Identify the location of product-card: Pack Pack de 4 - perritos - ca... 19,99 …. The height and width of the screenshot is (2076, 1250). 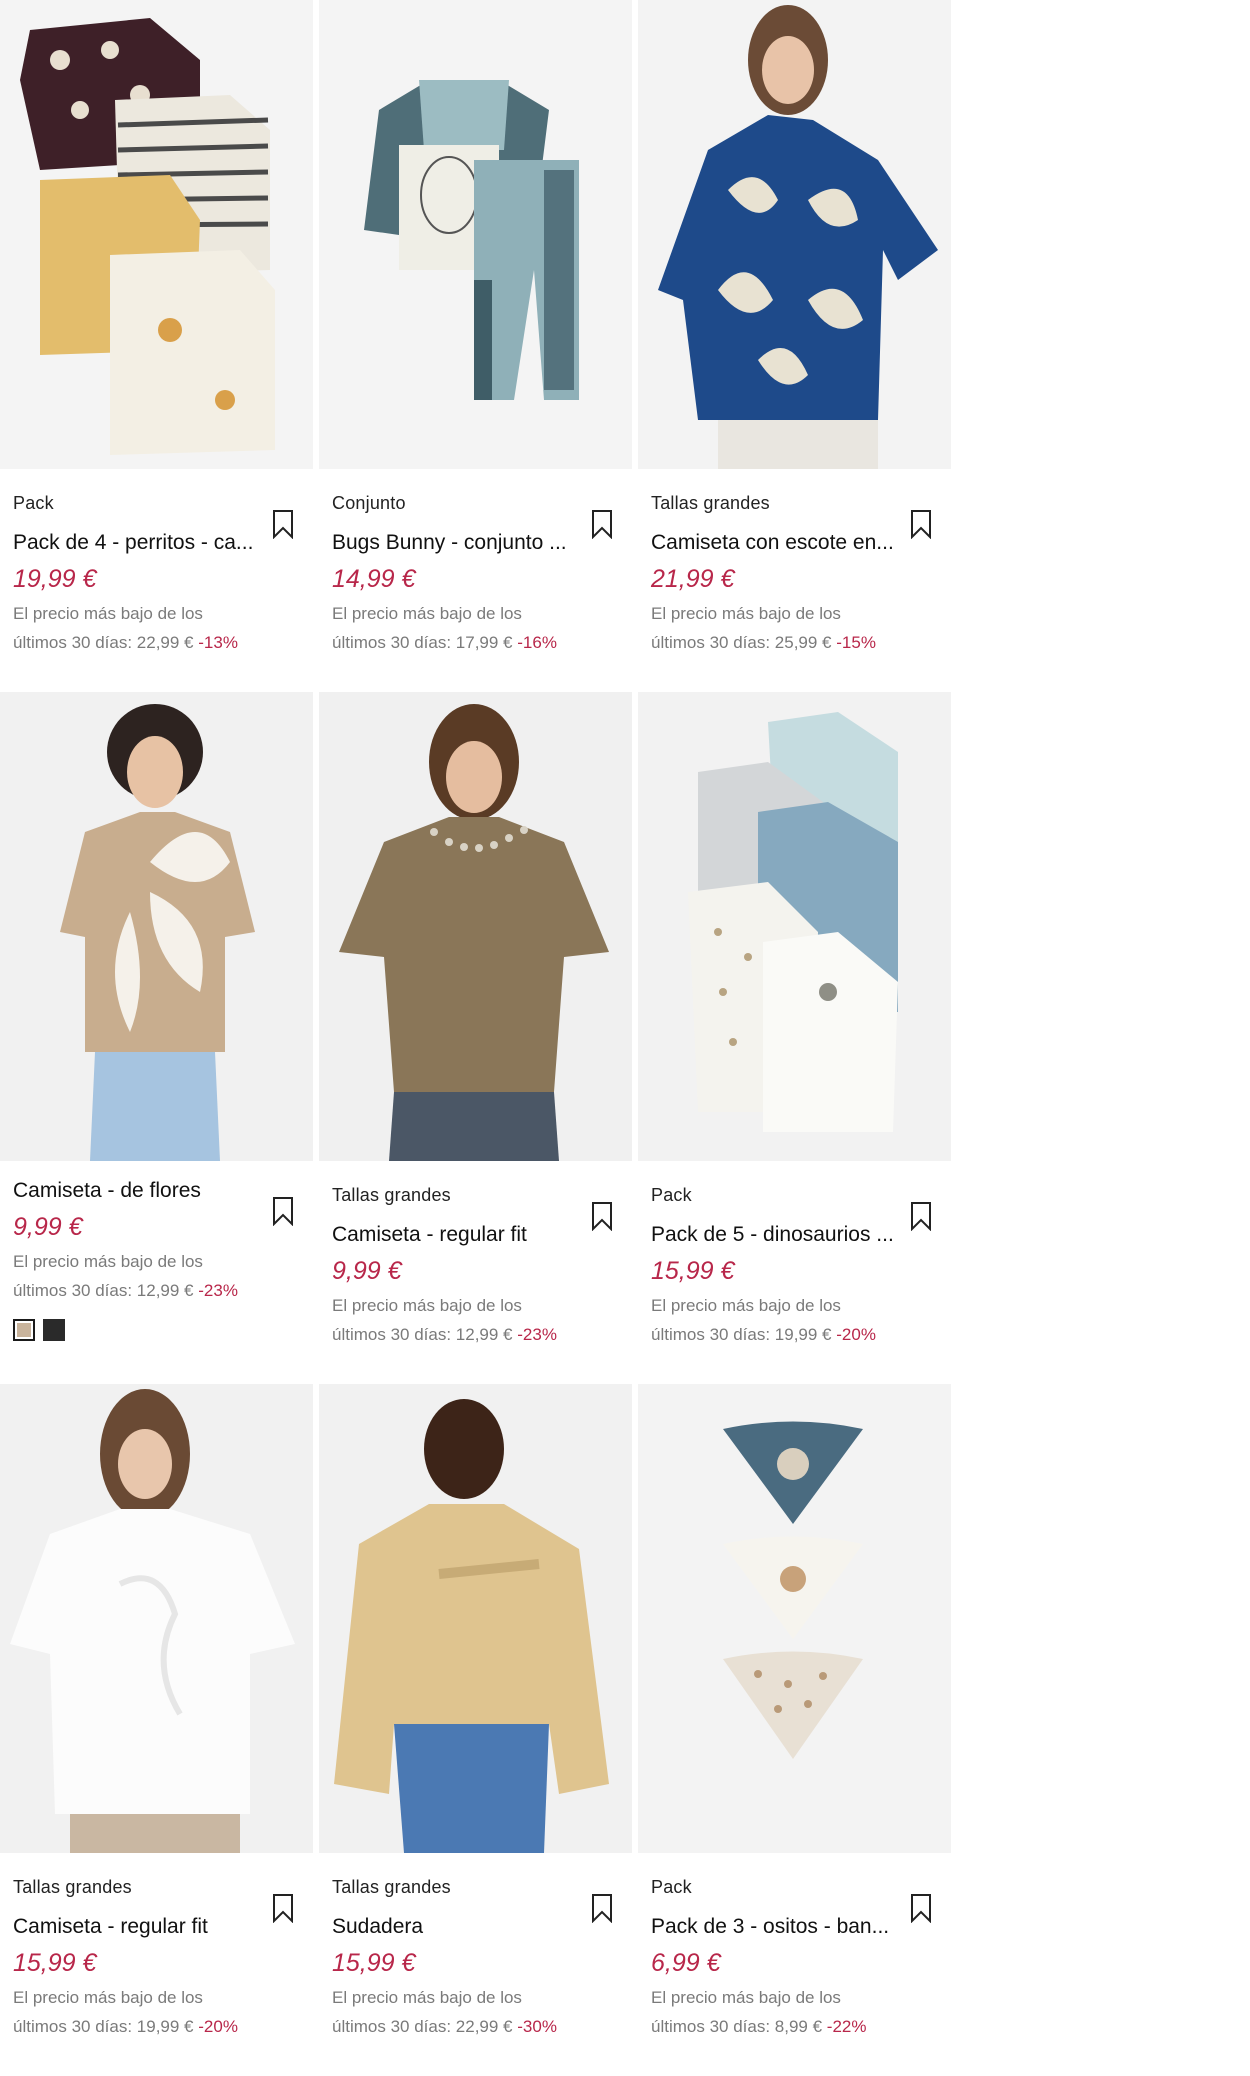
(156, 346).